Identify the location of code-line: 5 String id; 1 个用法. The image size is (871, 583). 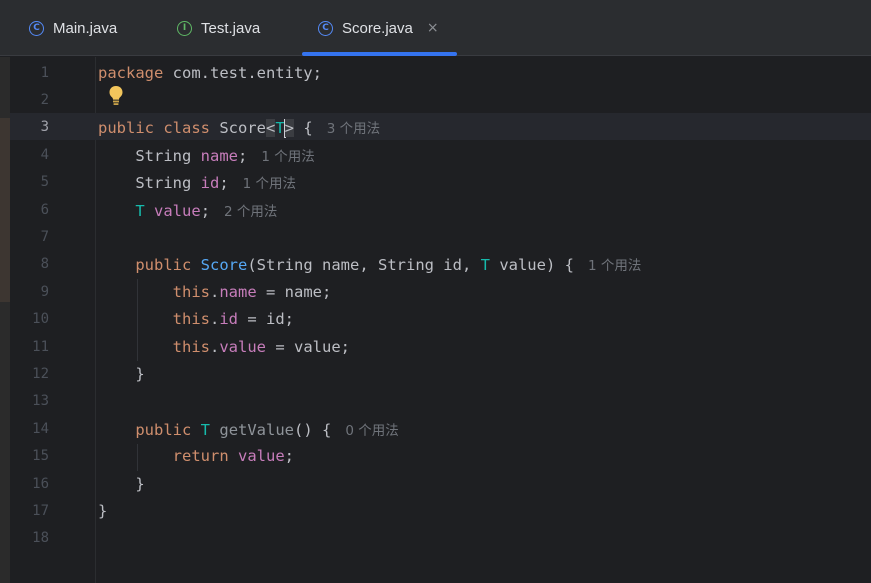
(435, 182).